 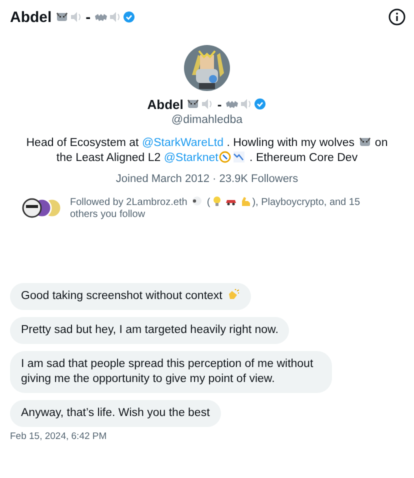 What do you see at coordinates (207, 120) in the screenshot?
I see `profile-handle: @dimahledba` at bounding box center [207, 120].